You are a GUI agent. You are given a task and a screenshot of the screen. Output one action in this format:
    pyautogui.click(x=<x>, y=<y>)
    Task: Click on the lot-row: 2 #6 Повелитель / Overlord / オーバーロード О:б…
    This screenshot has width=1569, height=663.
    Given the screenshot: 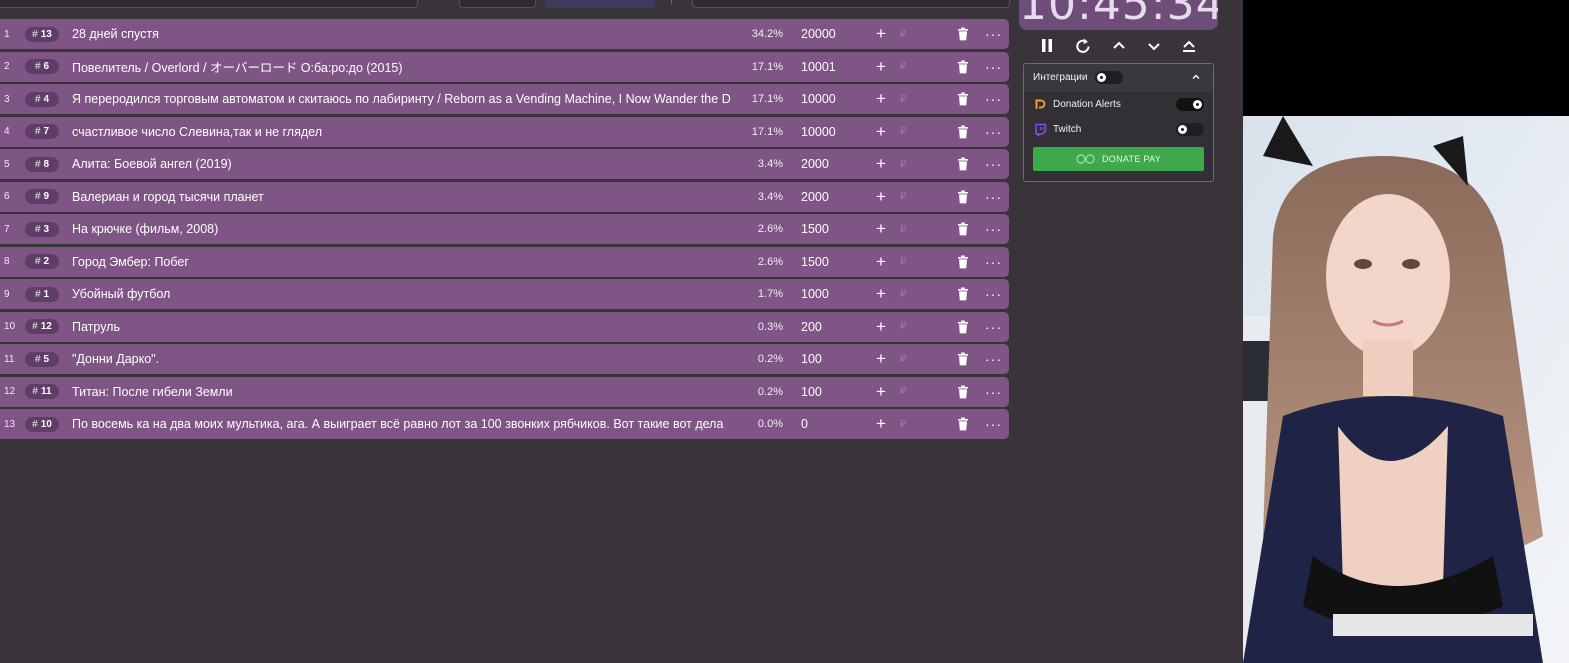 What is the action you would take?
    pyautogui.click(x=504, y=66)
    